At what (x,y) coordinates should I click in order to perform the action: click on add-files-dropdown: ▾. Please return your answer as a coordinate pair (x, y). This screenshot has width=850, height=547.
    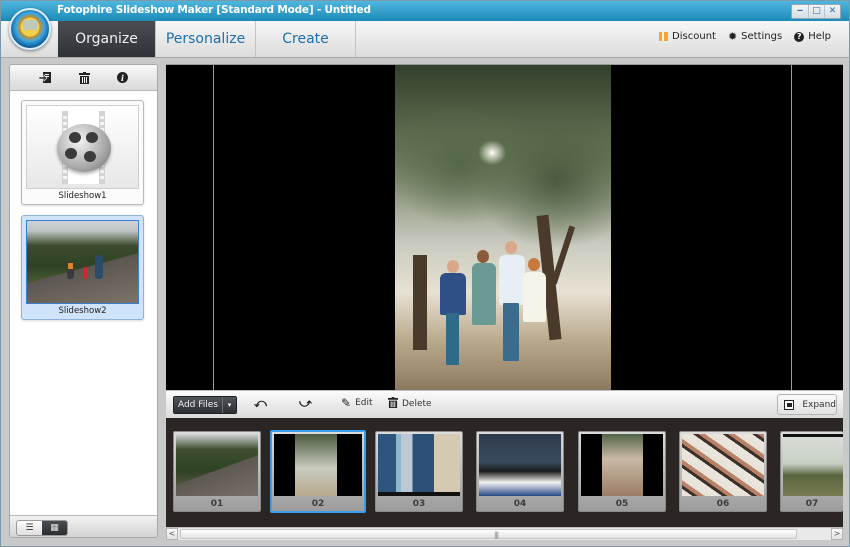
    Looking at the image, I should click on (229, 405).